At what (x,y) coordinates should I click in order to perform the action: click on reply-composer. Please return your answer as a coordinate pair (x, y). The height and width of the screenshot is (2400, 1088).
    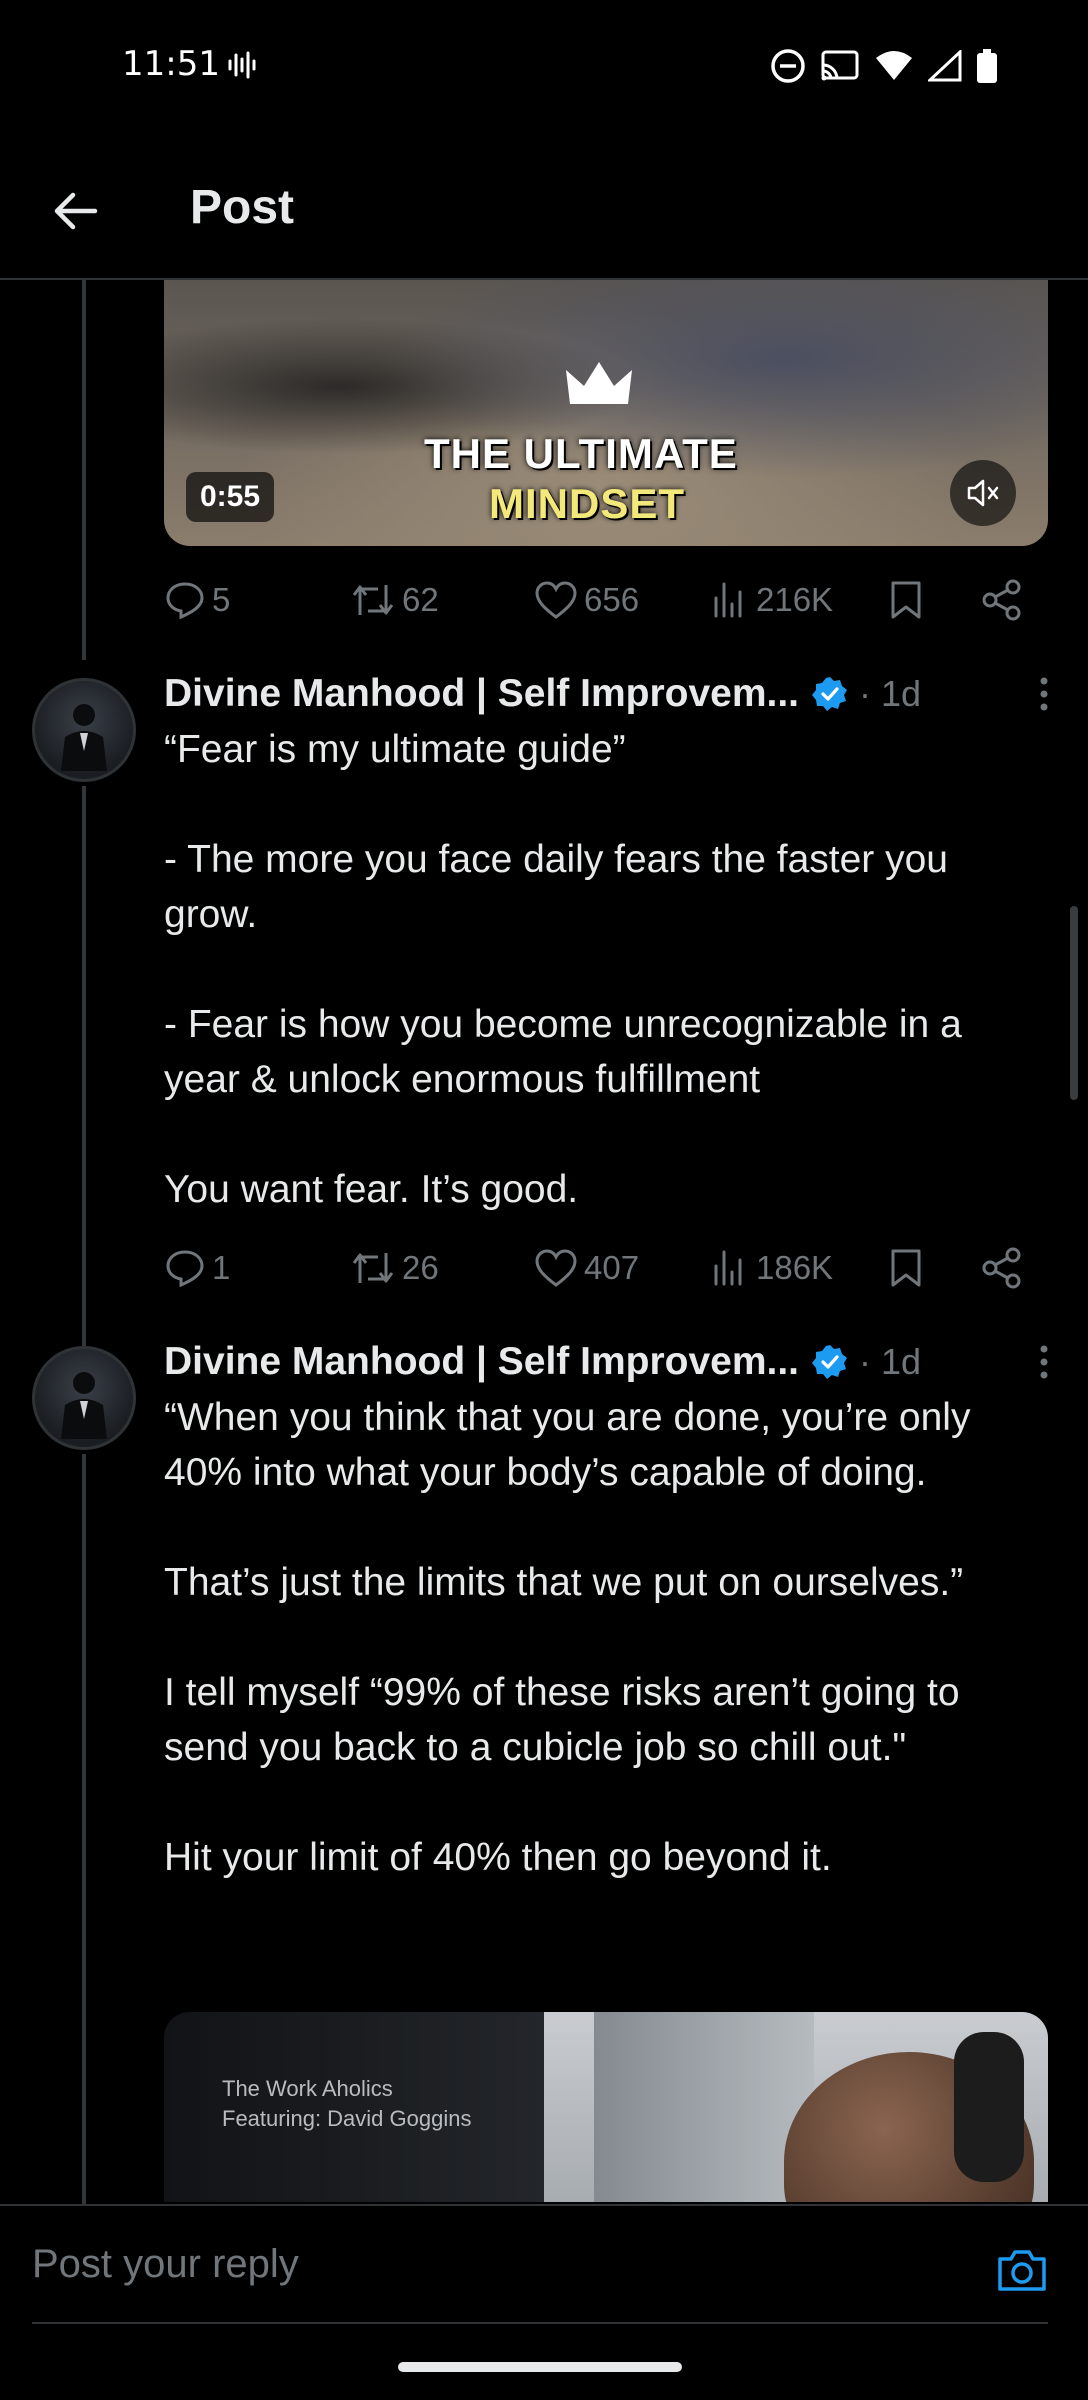
    Looking at the image, I should click on (544, 2264).